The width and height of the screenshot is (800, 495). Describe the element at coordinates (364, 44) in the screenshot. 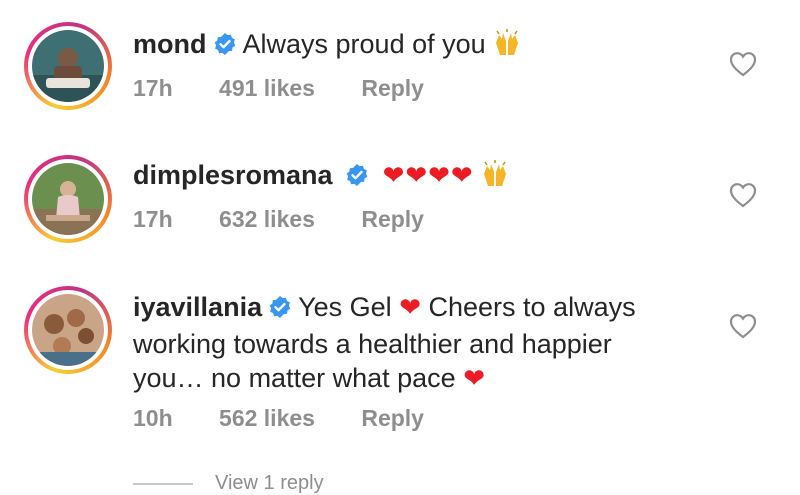

I see `comment-body: Always proud of you` at that location.